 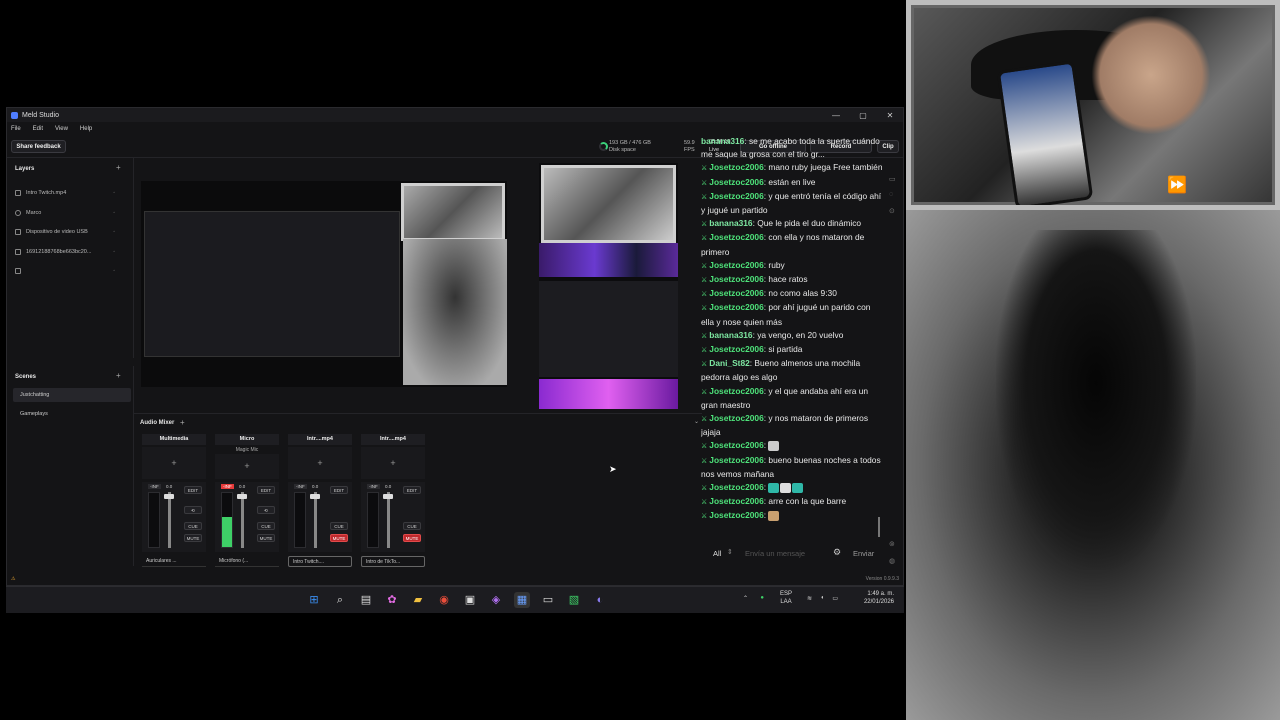 What do you see at coordinates (392, 600) in the screenshot?
I see `copilot-icon: ✿` at bounding box center [392, 600].